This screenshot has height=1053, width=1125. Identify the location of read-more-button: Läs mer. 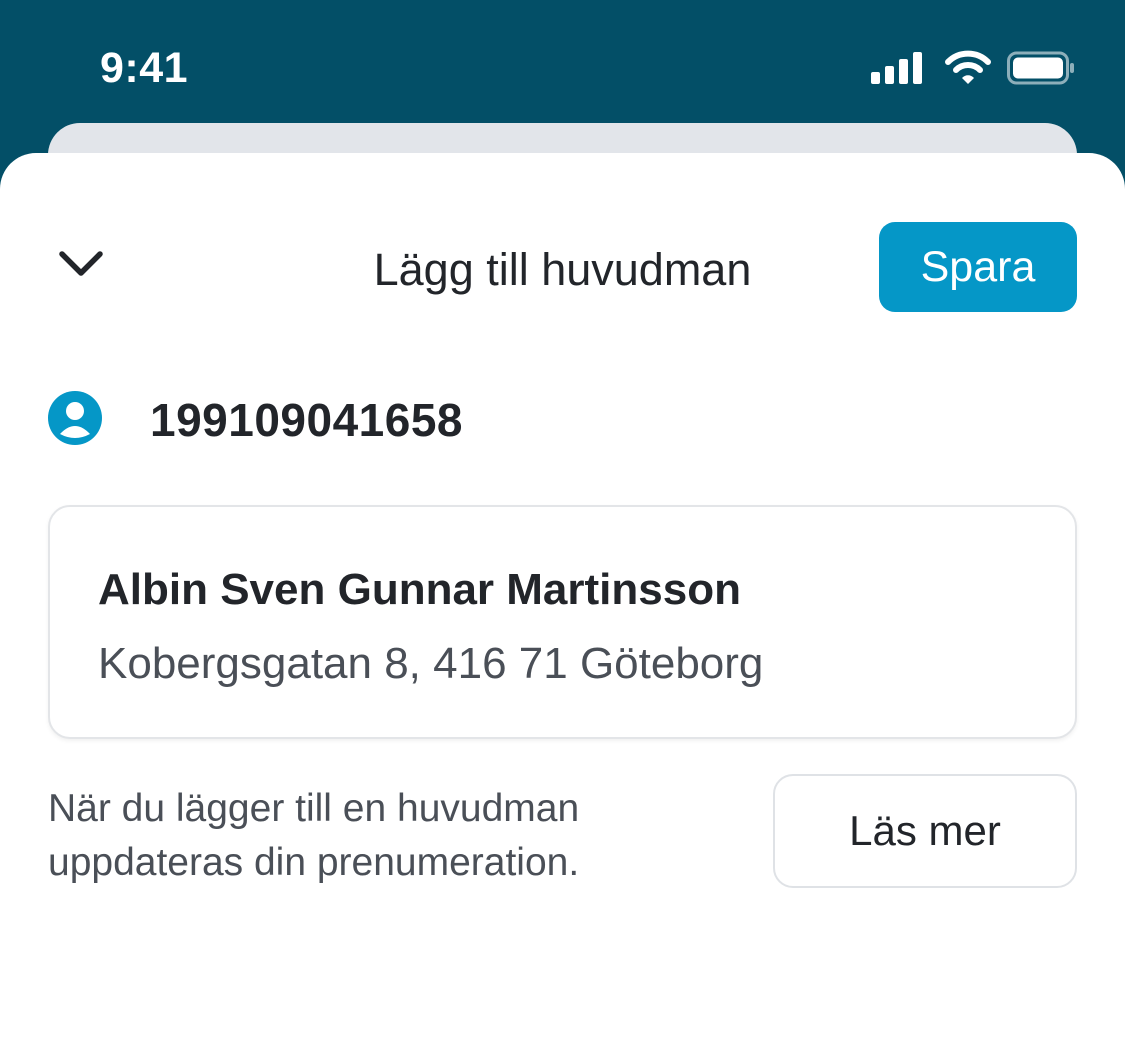
(925, 831).